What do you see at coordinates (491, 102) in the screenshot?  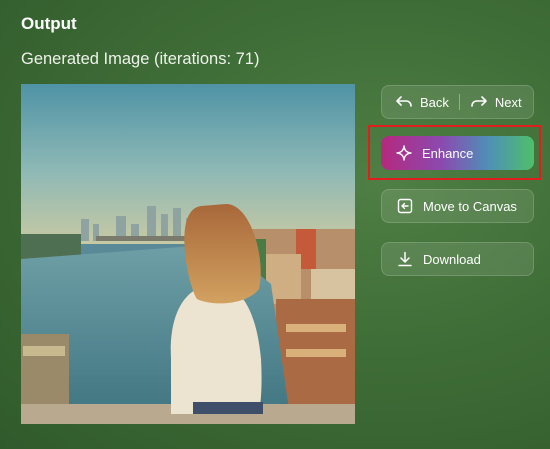 I see `next-button: Next` at bounding box center [491, 102].